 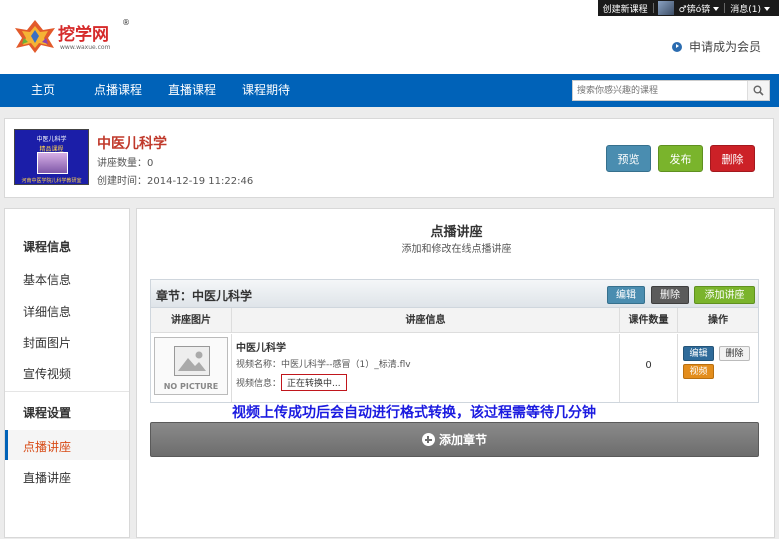 What do you see at coordinates (732, 158) in the screenshot?
I see `delete-course-button: 删除` at bounding box center [732, 158].